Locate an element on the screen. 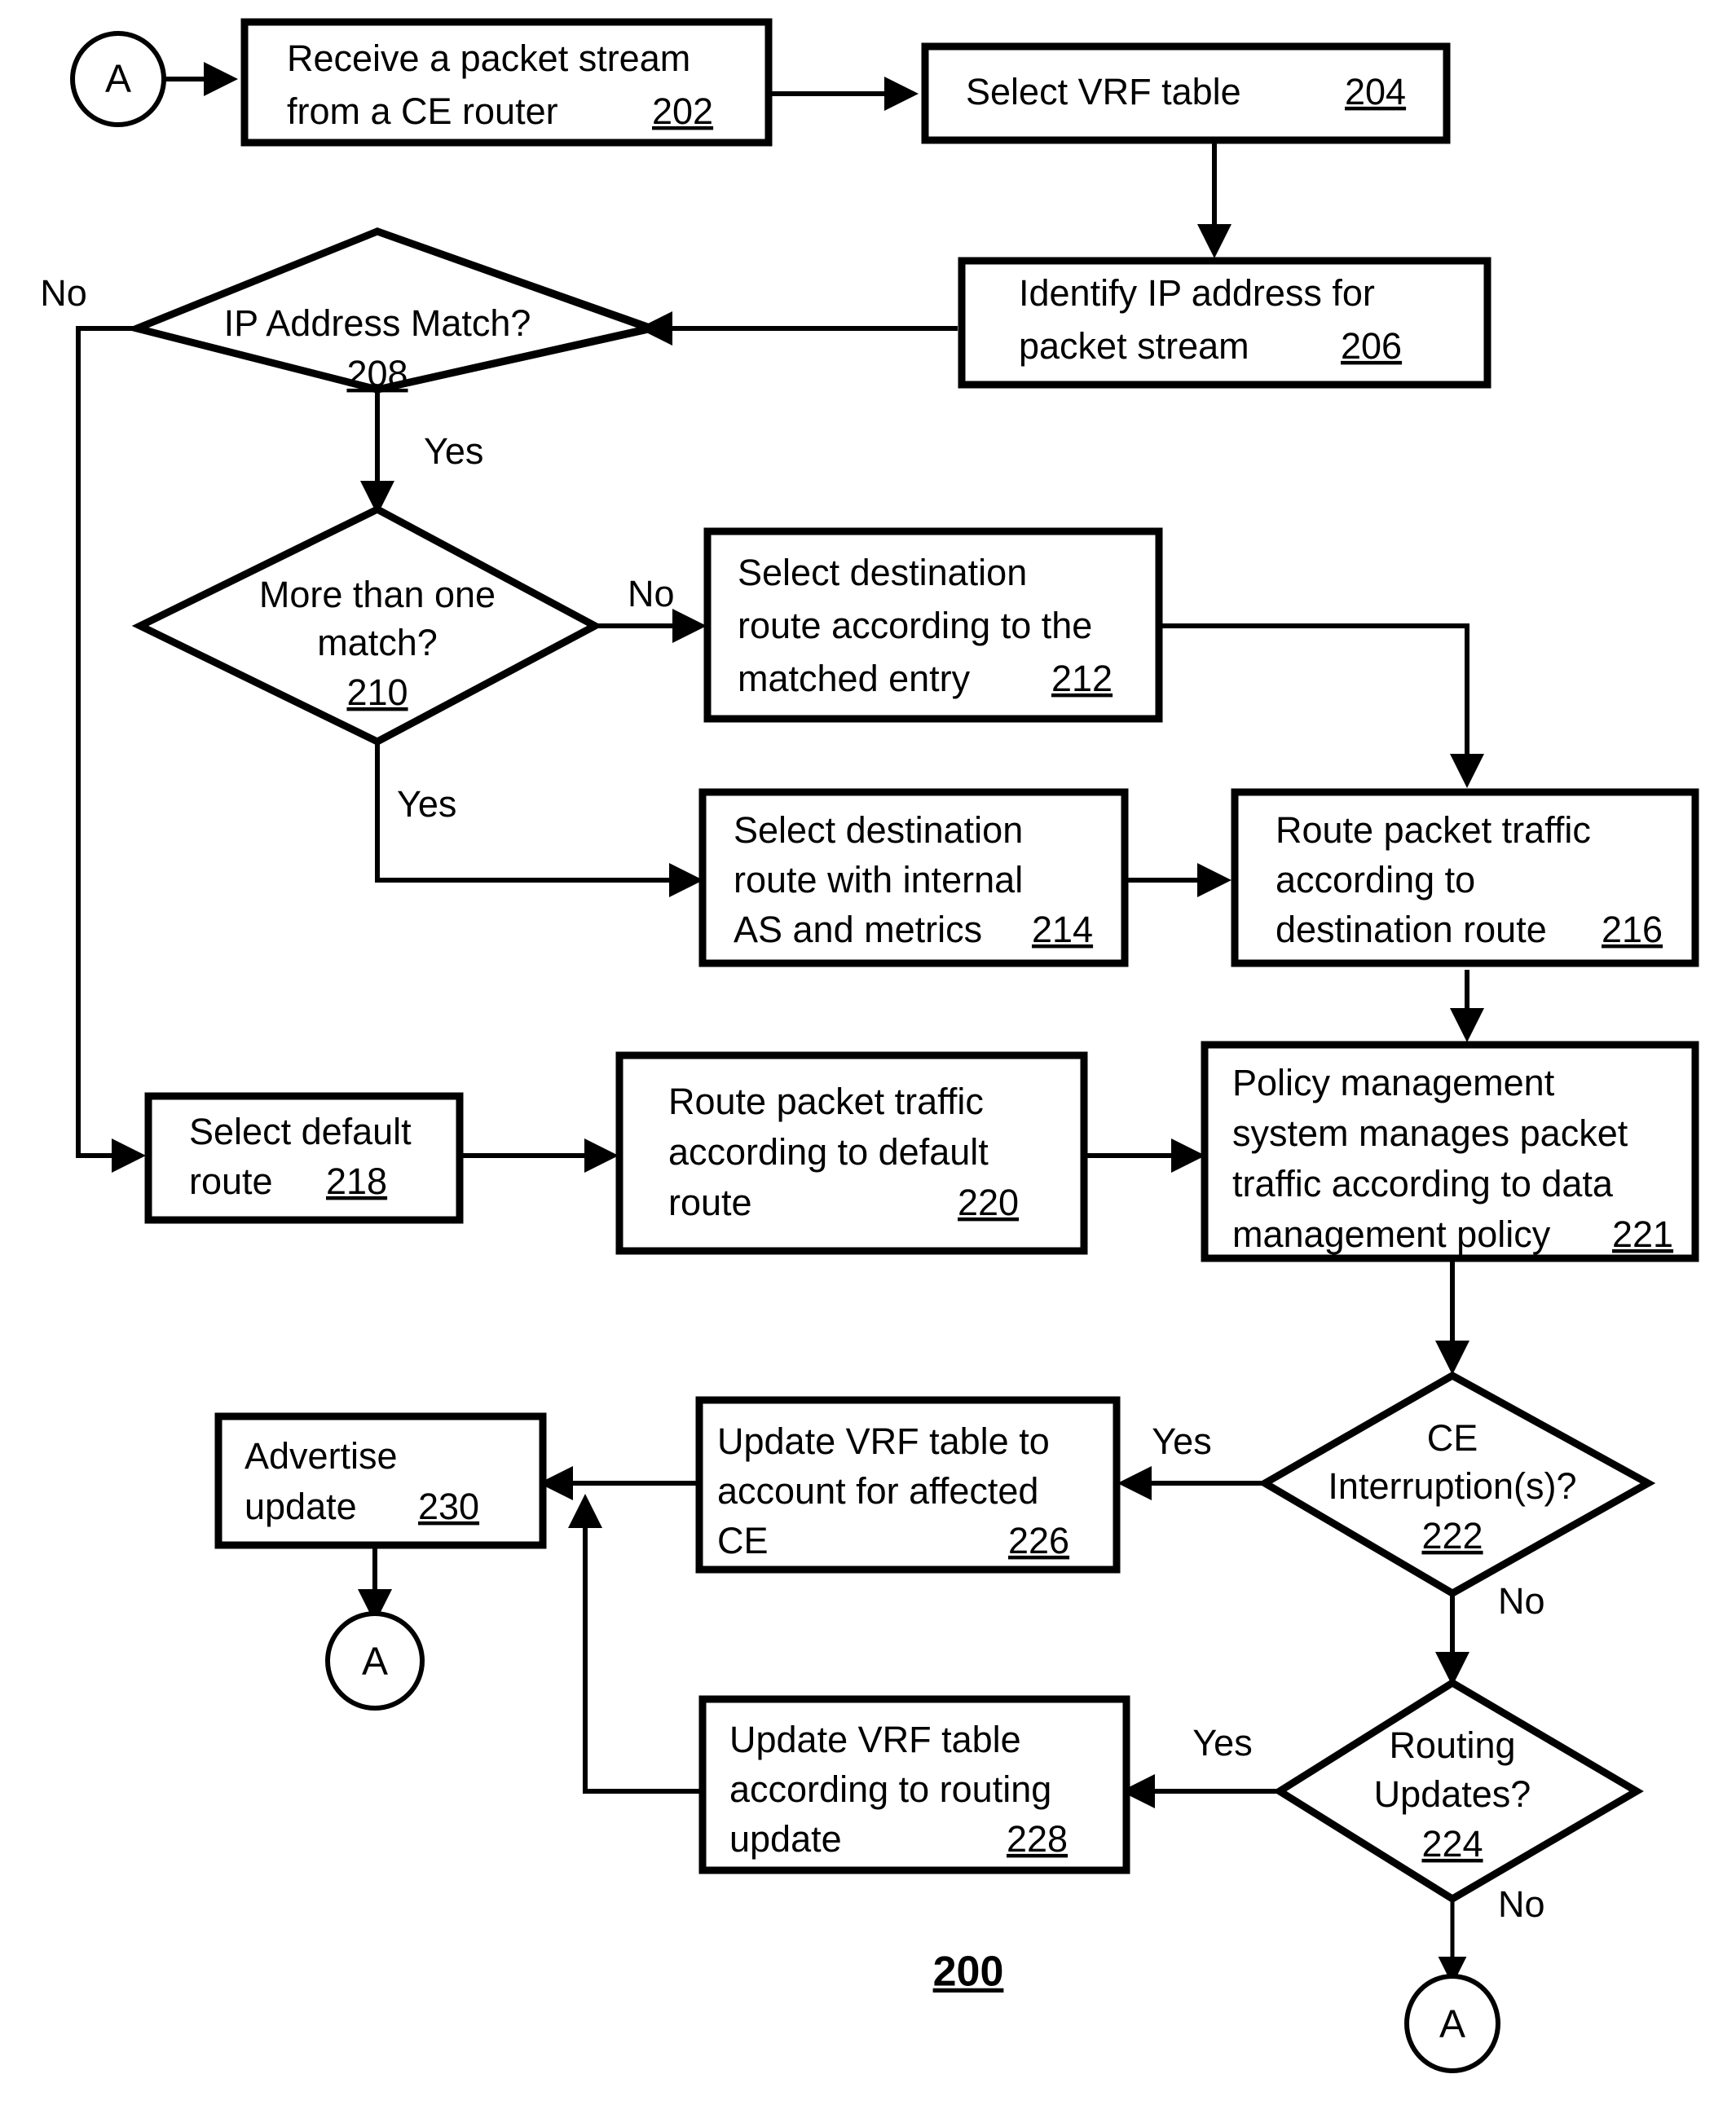 This screenshot has width=1736, height=2105. node-221-line-4: management policy is located at coordinates (1391, 1234).